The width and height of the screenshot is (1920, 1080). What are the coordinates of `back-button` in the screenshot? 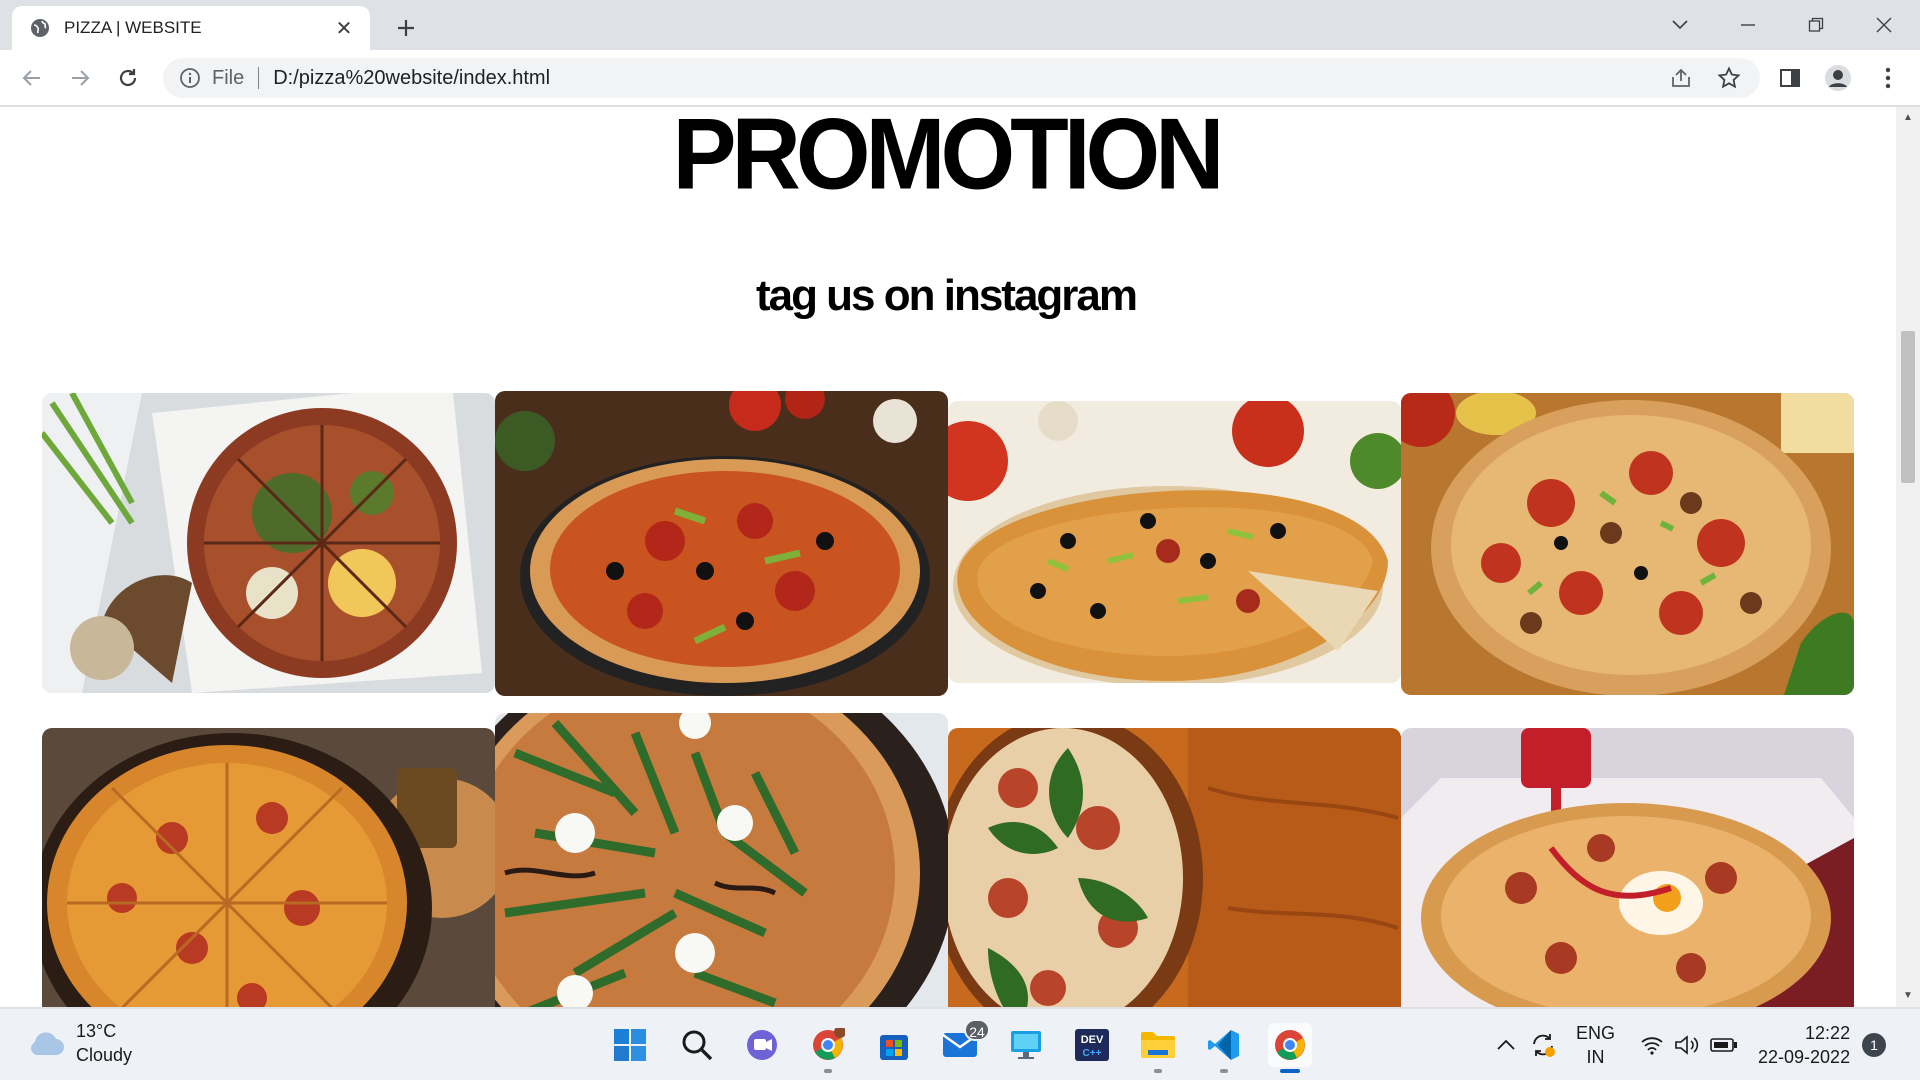 It's located at (32, 78).